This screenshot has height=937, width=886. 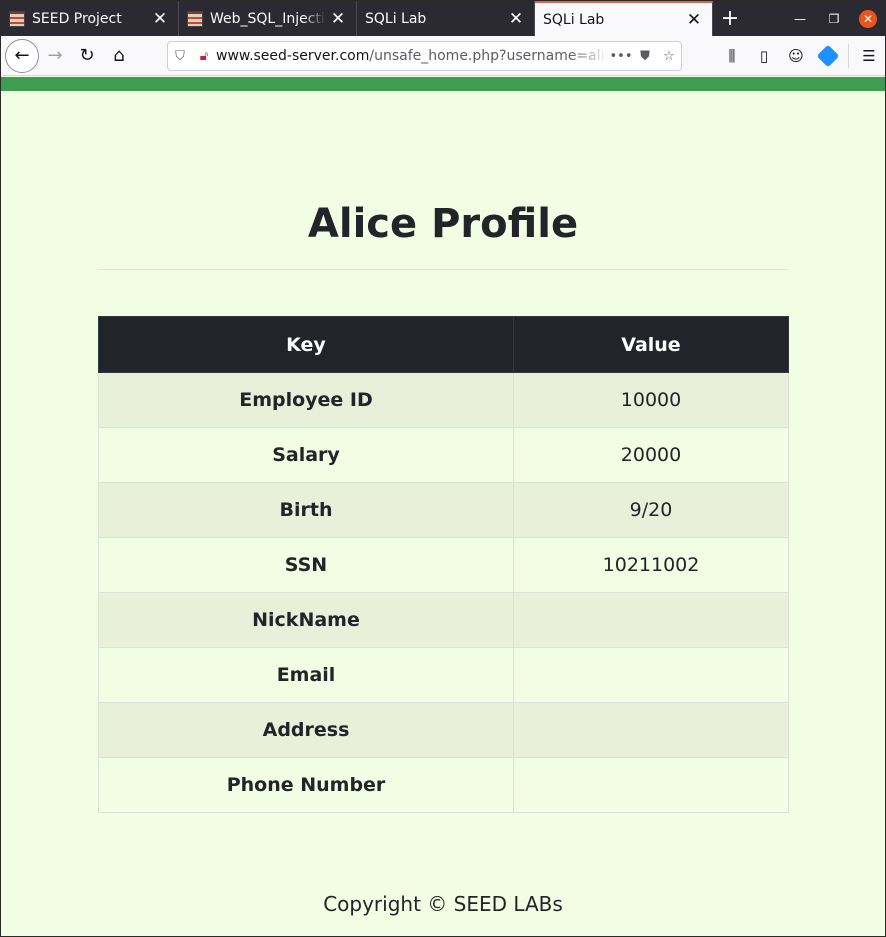 What do you see at coordinates (800, 18) in the screenshot?
I see `minimize-icon: —` at bounding box center [800, 18].